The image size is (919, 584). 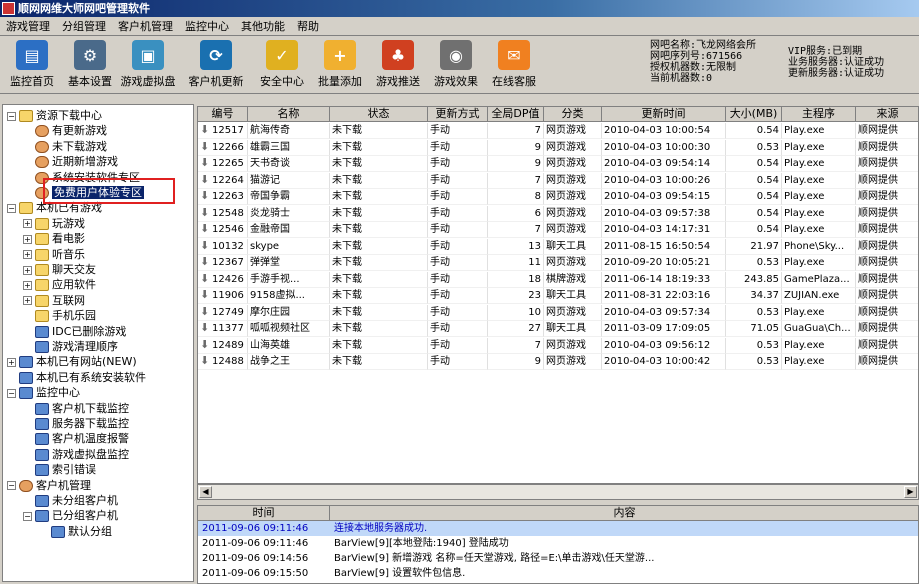 I want to click on tree-node: + 看电影, so click(x=54, y=238).